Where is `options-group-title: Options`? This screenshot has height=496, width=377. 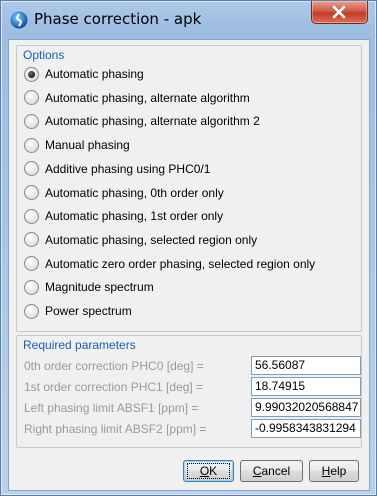
options-group-title: Options is located at coordinates (44, 55).